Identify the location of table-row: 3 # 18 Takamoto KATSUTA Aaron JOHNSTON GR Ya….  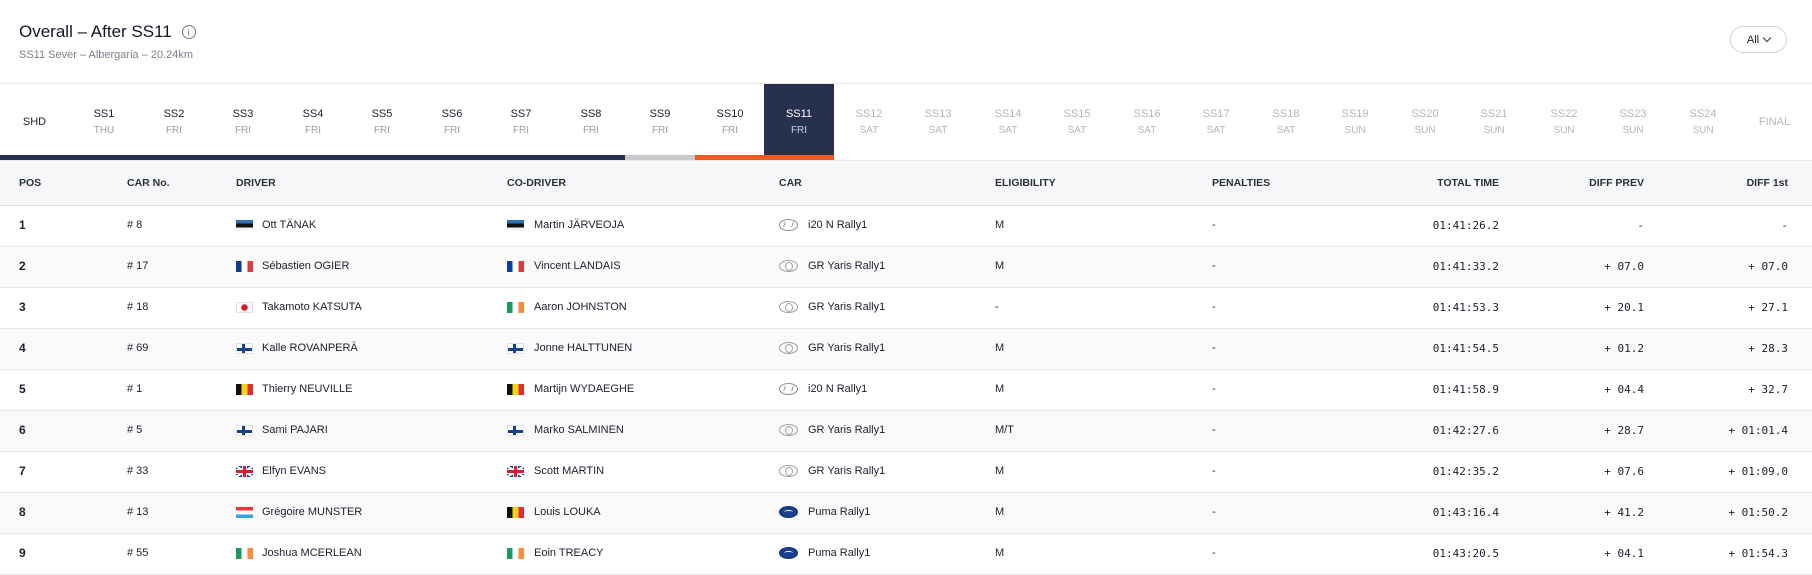
(906, 308).